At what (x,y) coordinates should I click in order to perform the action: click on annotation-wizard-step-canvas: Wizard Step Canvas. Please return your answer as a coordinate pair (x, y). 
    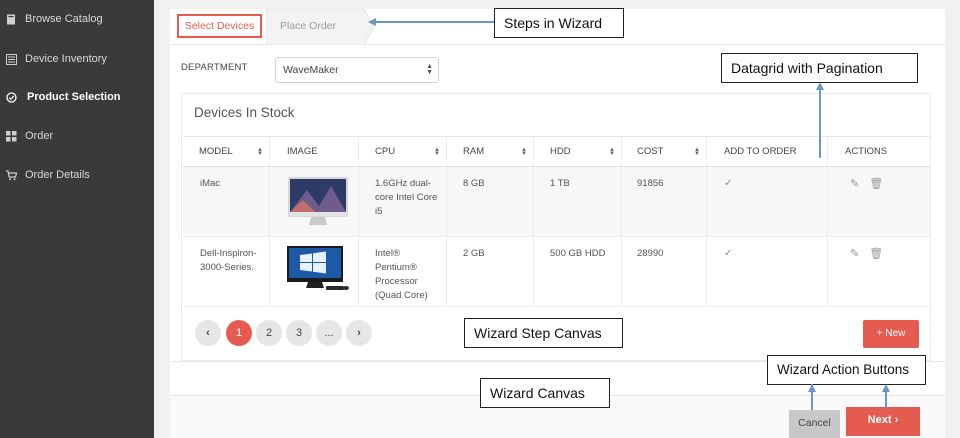
    Looking at the image, I should click on (543, 333).